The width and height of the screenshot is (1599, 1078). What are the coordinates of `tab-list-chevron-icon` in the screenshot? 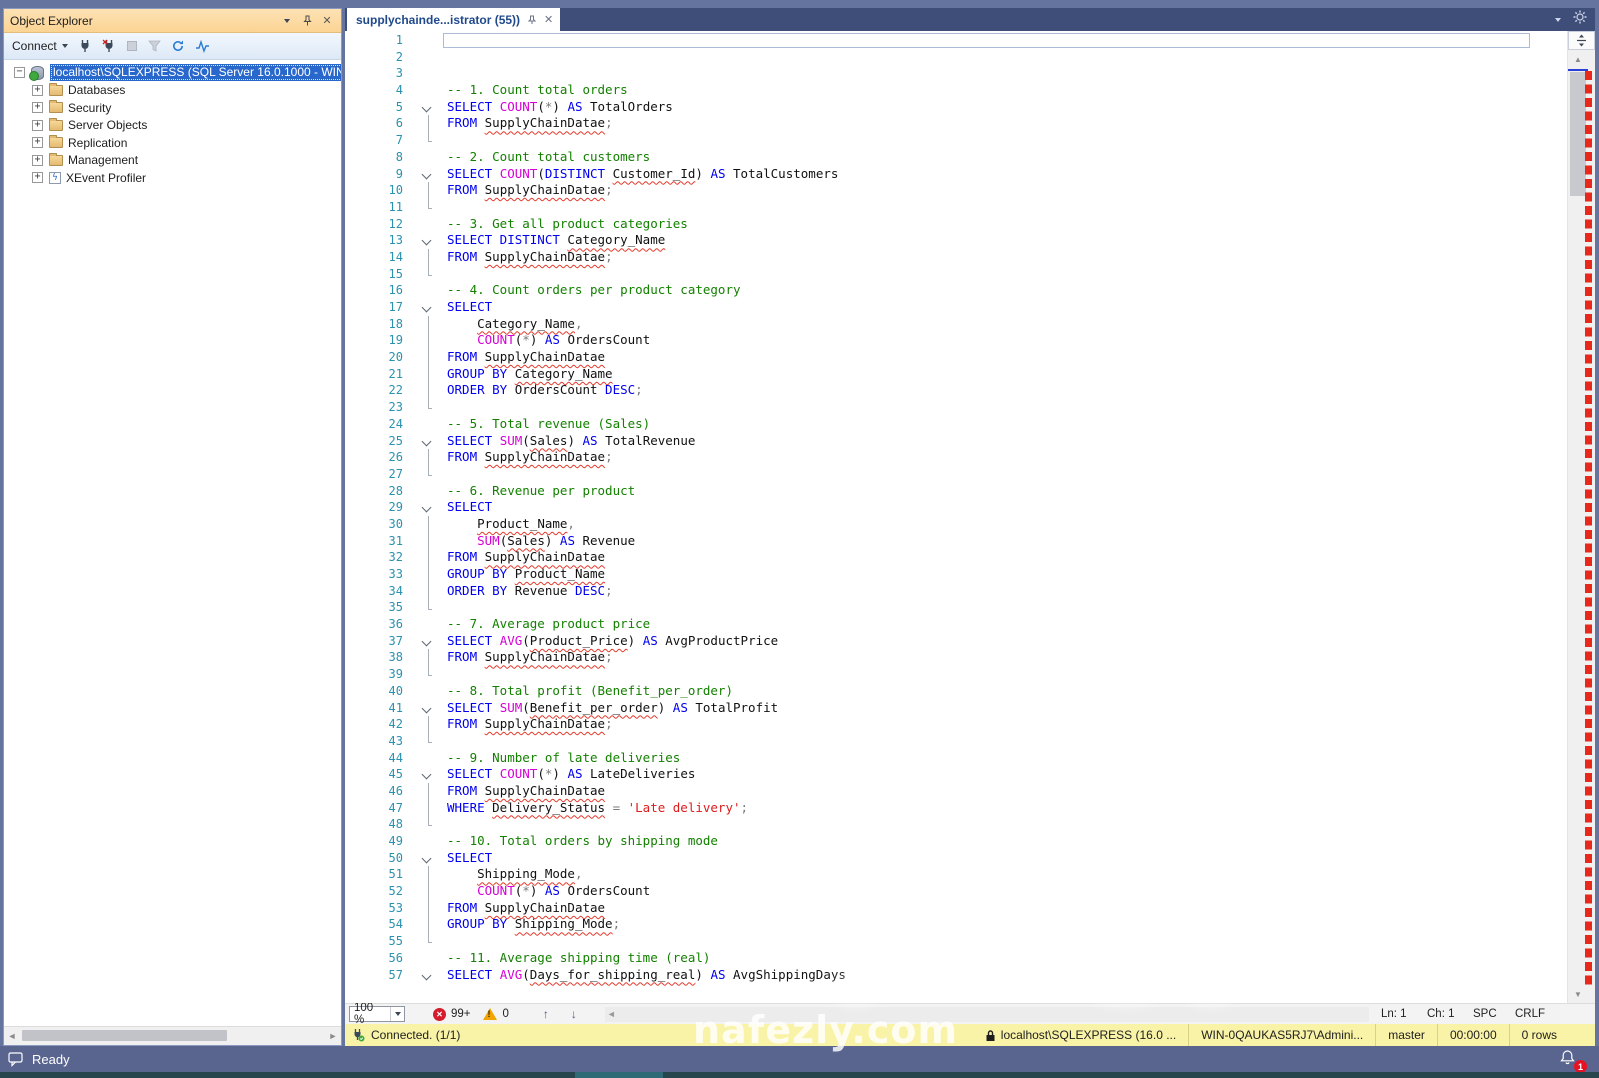 It's located at (1558, 19).